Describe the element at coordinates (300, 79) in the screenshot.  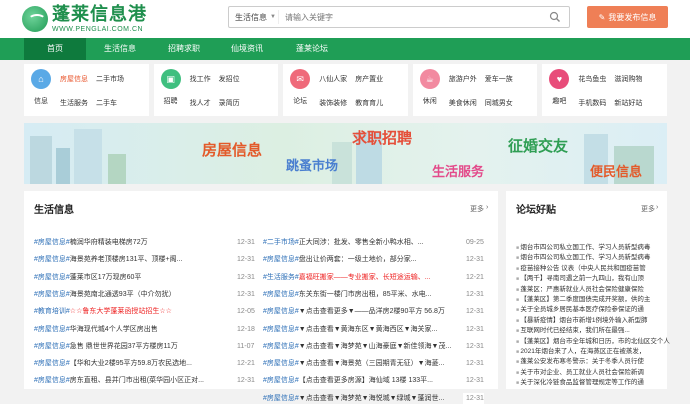
I see `chat-icon: ✉` at that location.